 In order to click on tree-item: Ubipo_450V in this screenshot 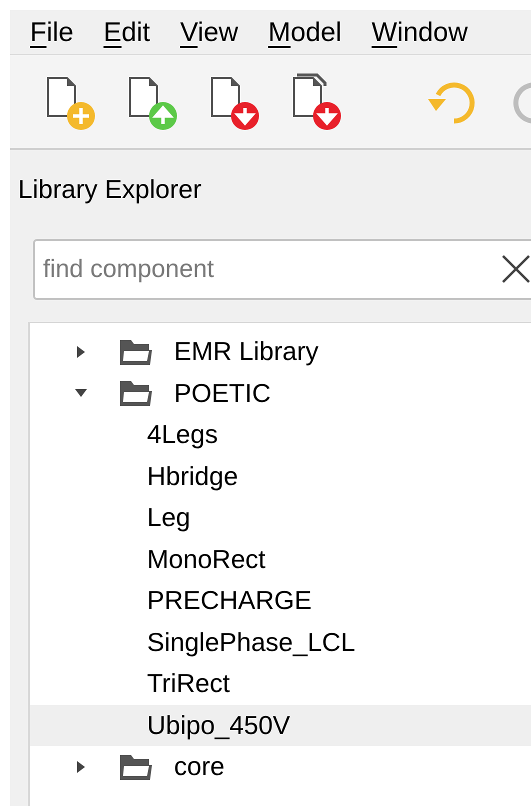, I will do `click(280, 725)`.